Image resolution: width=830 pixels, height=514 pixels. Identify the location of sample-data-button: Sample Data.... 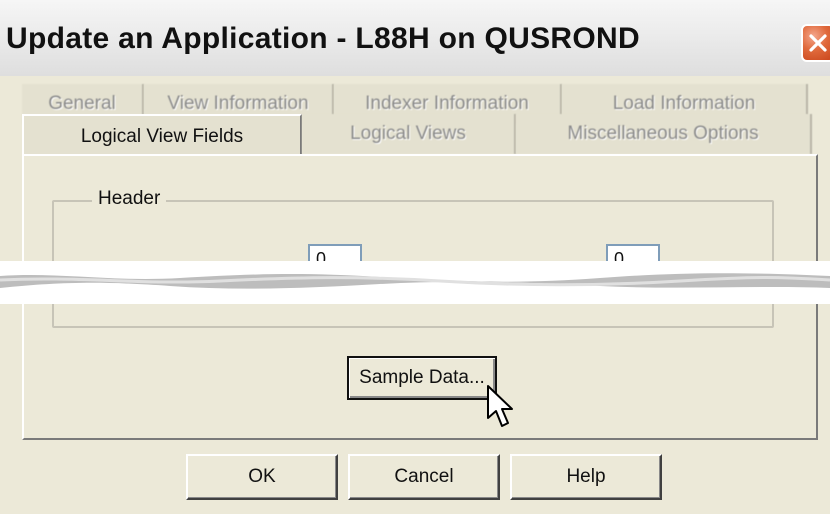
(422, 378).